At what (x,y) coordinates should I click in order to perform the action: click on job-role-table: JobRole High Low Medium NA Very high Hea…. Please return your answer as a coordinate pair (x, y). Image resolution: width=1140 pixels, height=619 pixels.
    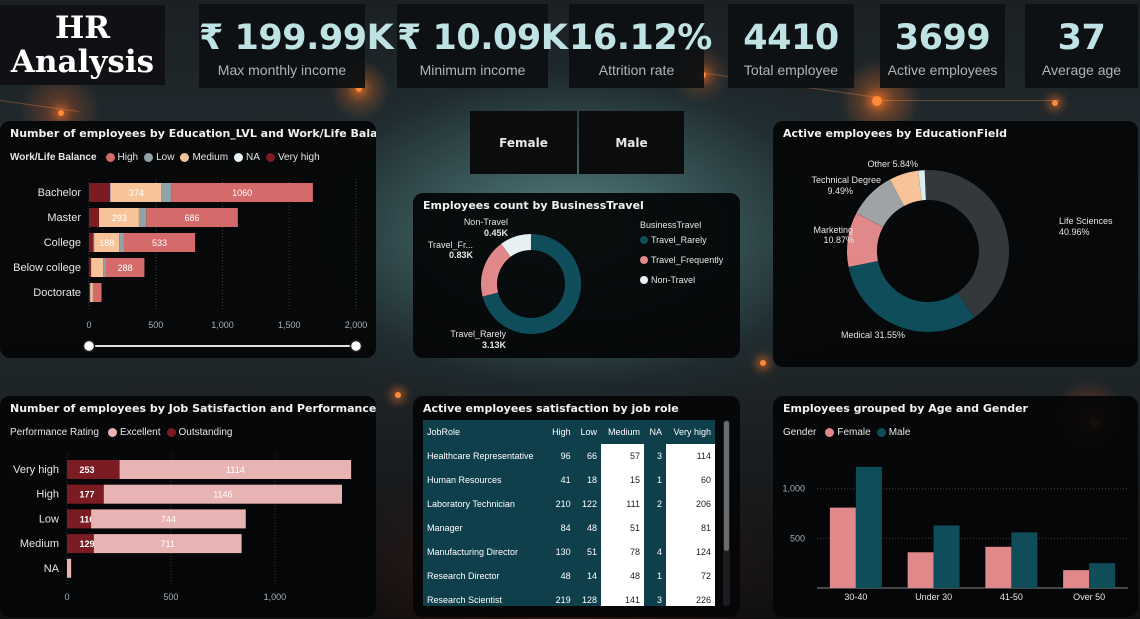
    Looking at the image, I should click on (569, 513).